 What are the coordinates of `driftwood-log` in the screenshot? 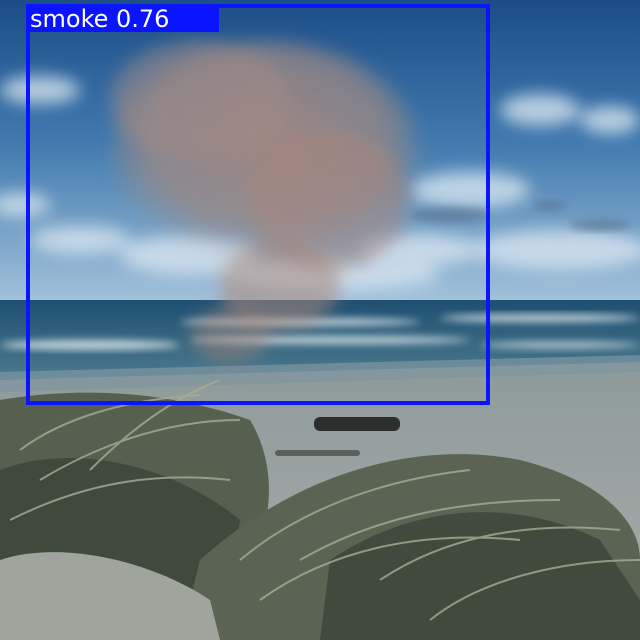 It's located at (357, 424).